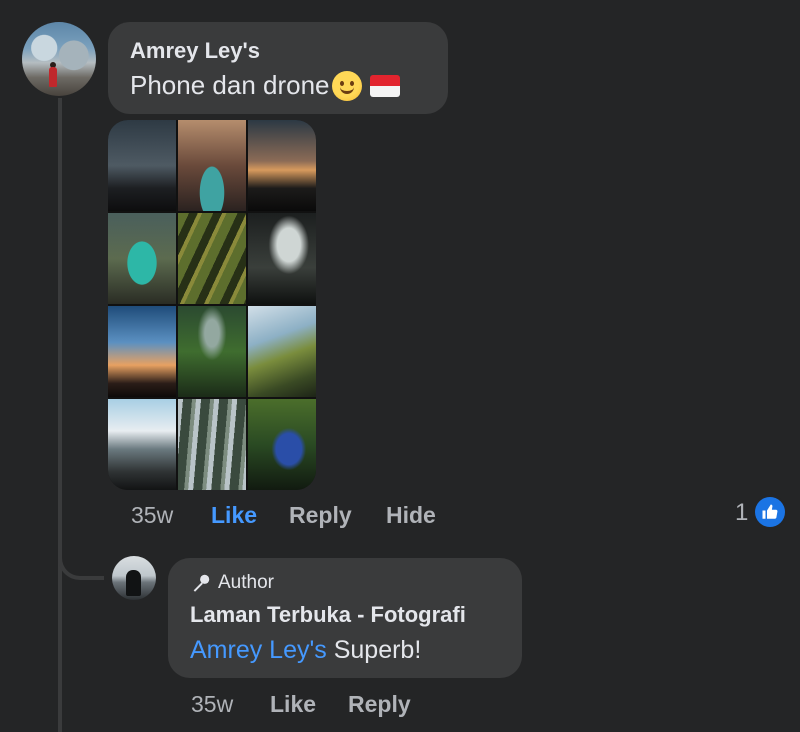  I want to click on reply-like-button: Like, so click(293, 704).